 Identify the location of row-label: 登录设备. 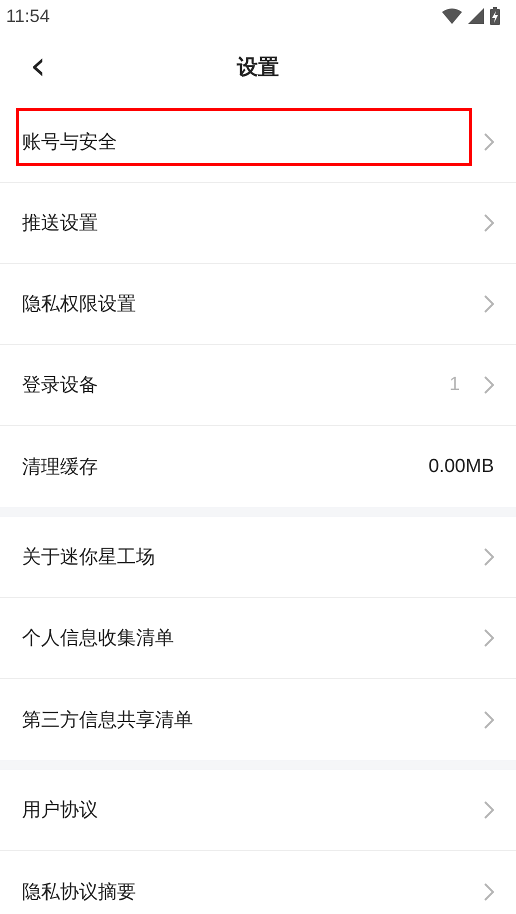
(60, 385).